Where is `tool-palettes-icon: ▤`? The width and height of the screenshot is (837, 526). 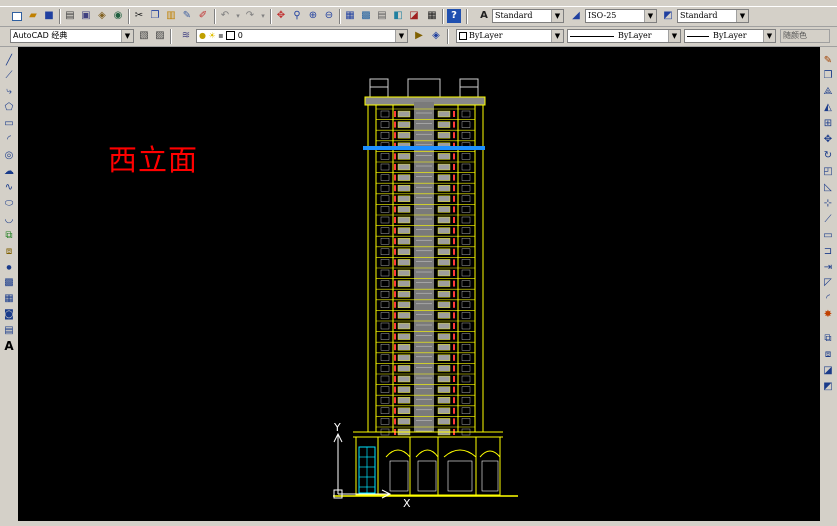
tool-palettes-icon: ▤ is located at coordinates (382, 16).